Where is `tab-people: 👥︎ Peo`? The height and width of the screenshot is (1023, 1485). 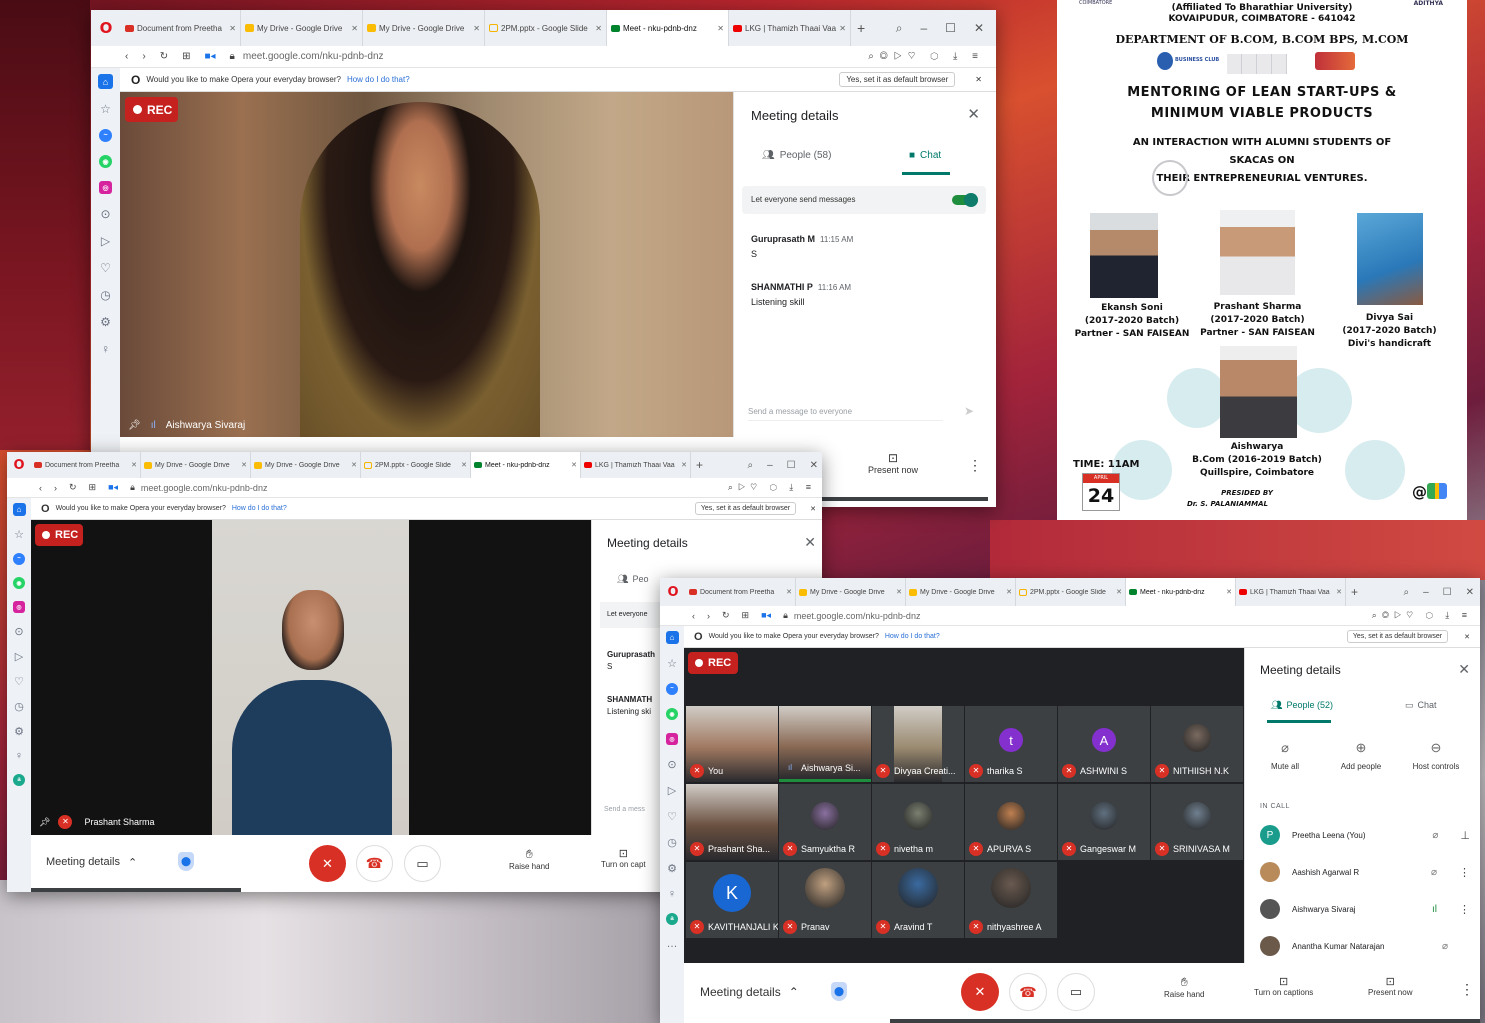
tab-people: 👥︎ Peo is located at coordinates (632, 579).